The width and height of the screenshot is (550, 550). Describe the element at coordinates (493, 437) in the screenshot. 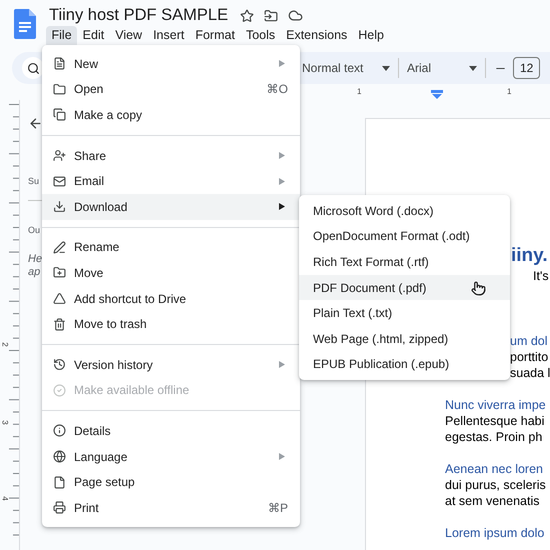

I see `document-text: egestas. Proin ph` at that location.